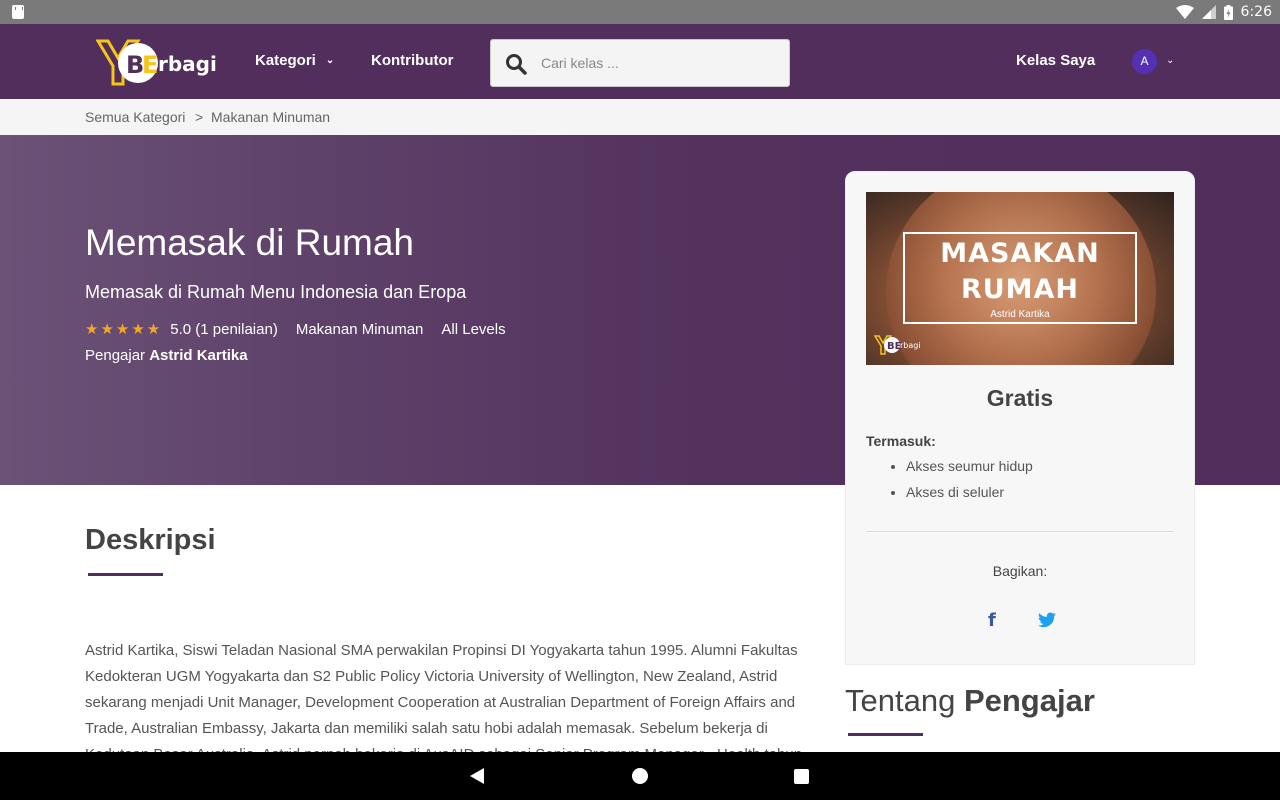 The width and height of the screenshot is (1280, 800). What do you see at coordinates (360, 329) in the screenshot?
I see `course-category: Makanan Minuman` at bounding box center [360, 329].